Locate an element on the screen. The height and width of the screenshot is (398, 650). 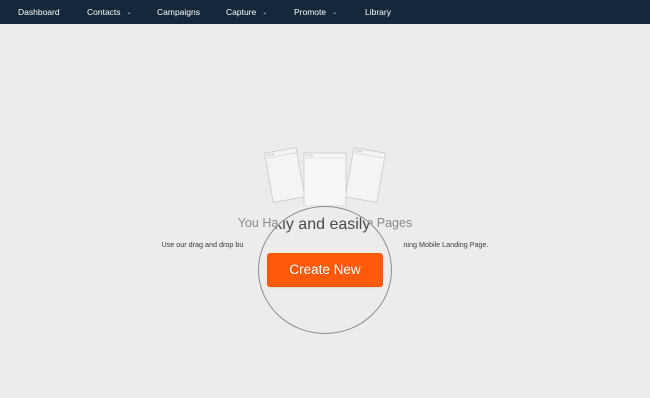
magnified-title: ckly and easily b is located at coordinates (325, 224).